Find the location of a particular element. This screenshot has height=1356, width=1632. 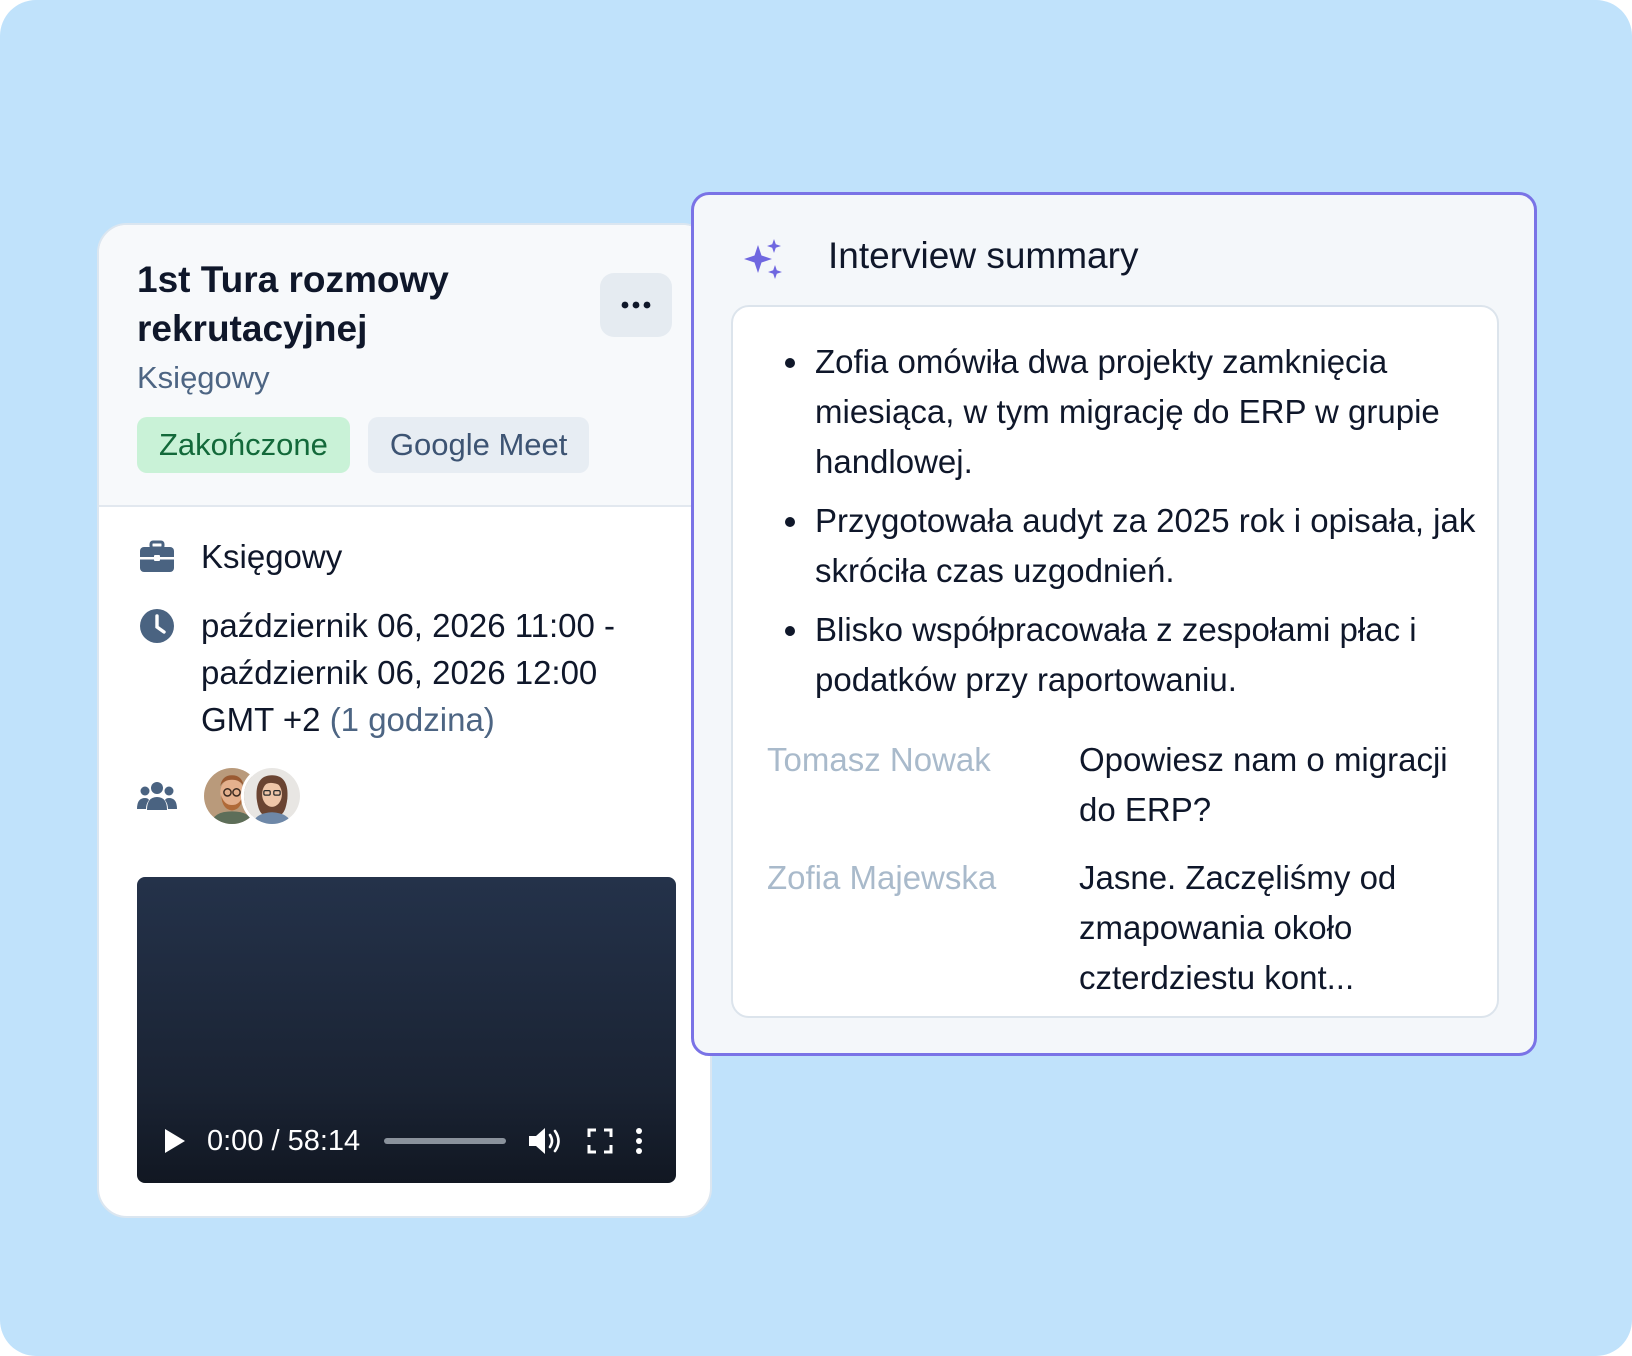

fullscreen-icon is located at coordinates (600, 1141).